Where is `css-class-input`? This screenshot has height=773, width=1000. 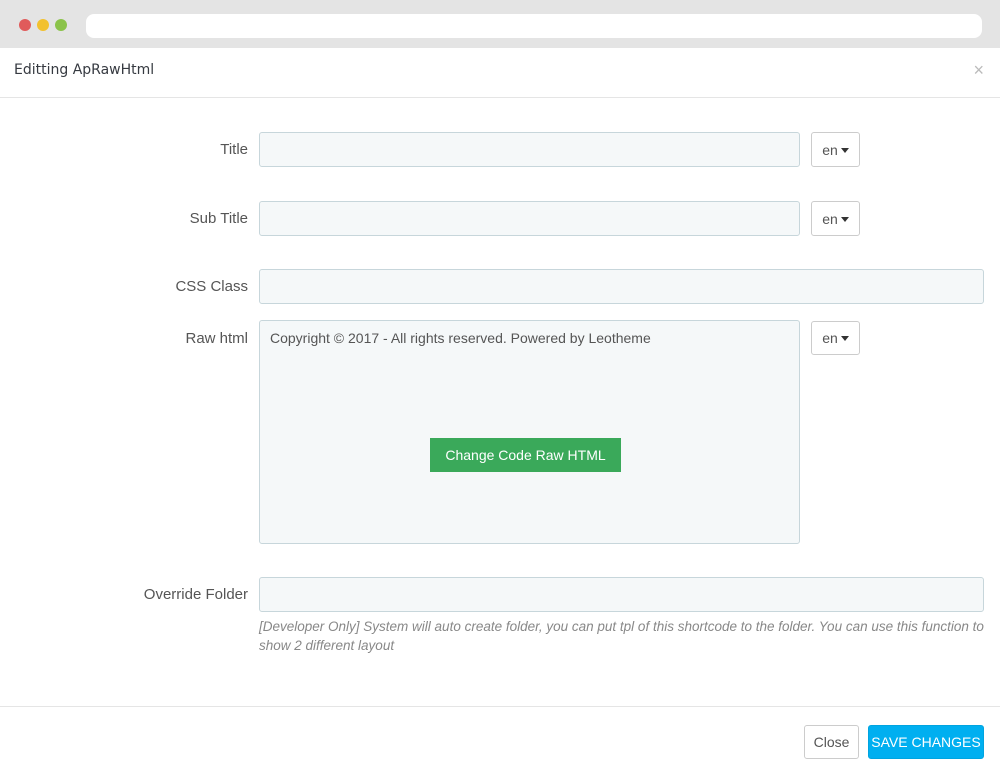
css-class-input is located at coordinates (621, 286).